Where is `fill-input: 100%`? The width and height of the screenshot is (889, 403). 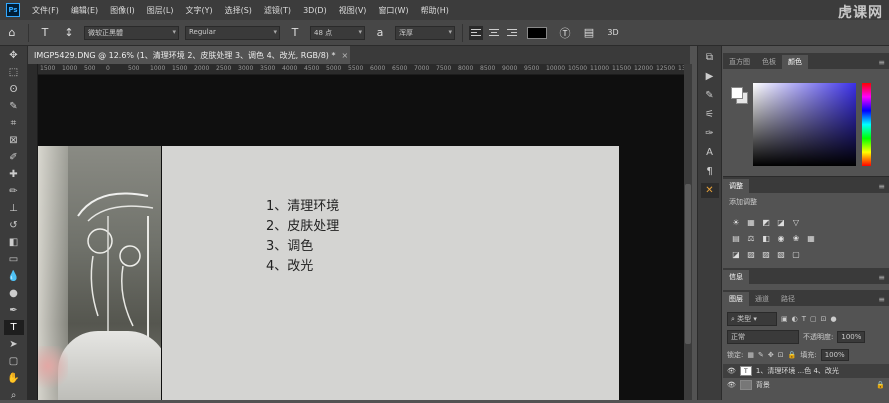
fill-input: 100% is located at coordinates (834, 355).